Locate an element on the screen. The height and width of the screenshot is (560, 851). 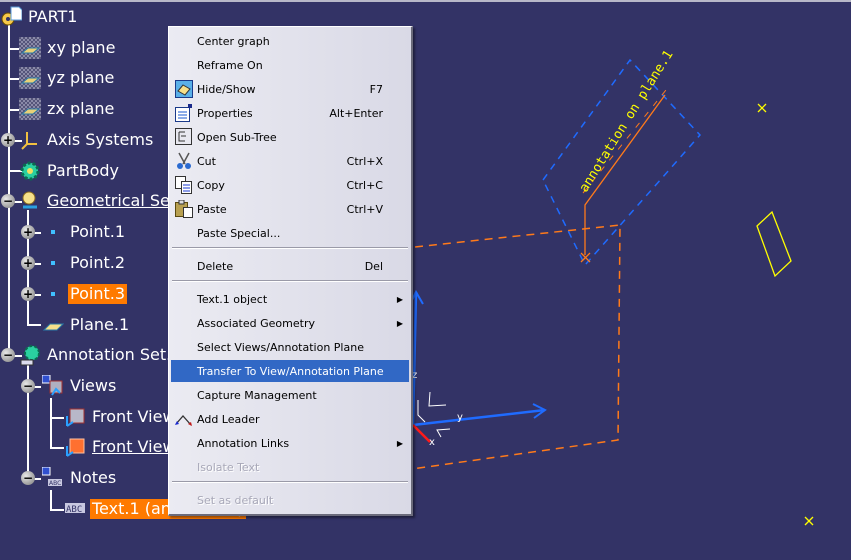
notes-icon: ABC is located at coordinates (52, 477).